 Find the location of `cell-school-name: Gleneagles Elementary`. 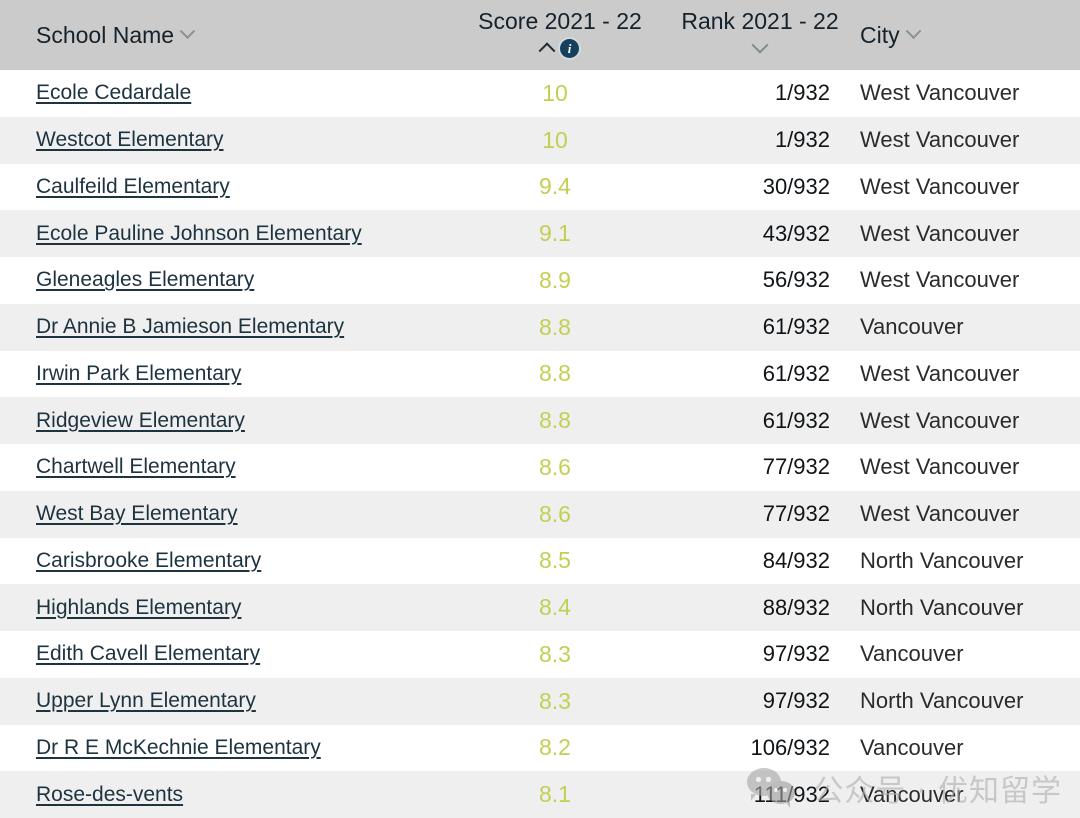

cell-school-name: Gleneagles Elementary is located at coordinates (230, 280).